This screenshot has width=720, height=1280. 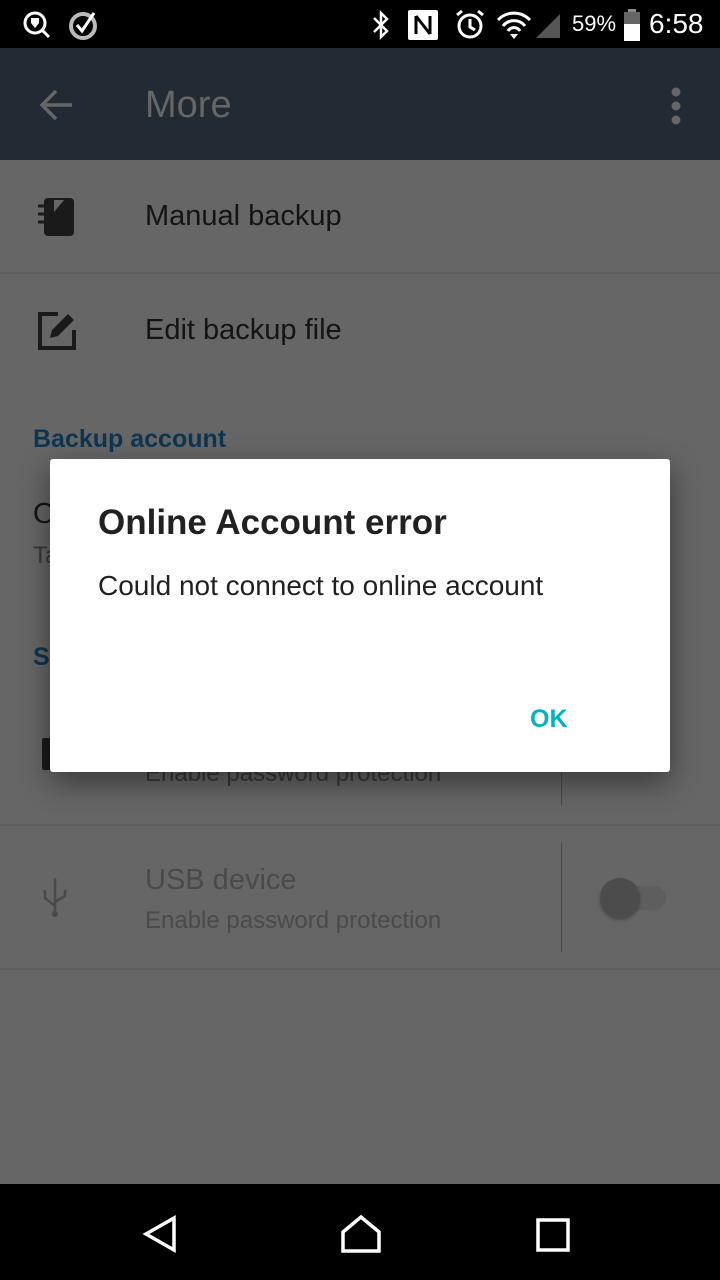 I want to click on bluetooth-icon, so click(x=381, y=25).